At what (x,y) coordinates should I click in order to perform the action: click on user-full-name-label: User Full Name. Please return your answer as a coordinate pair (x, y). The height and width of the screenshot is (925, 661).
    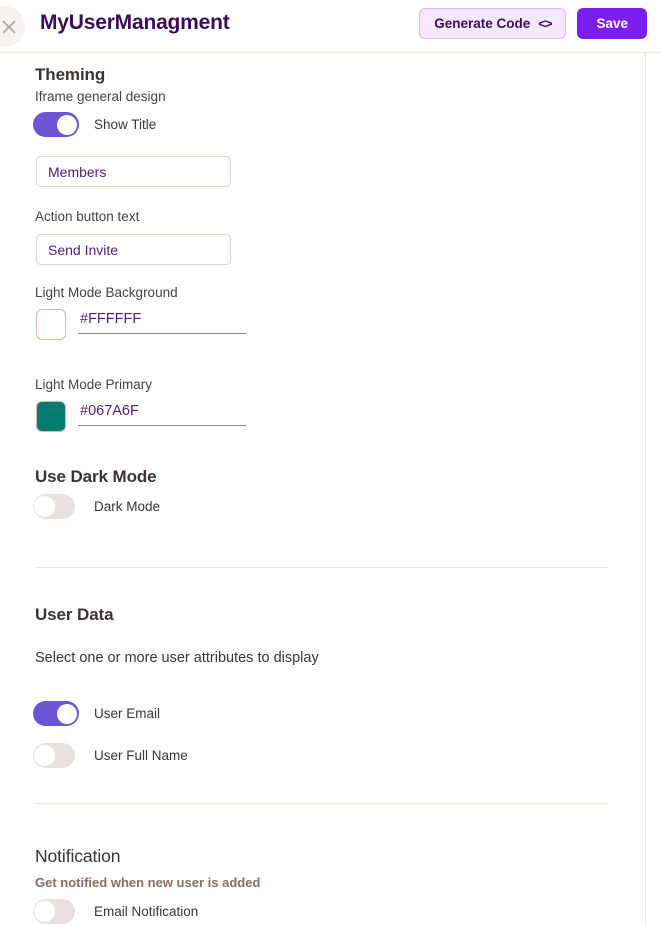
    Looking at the image, I should click on (141, 755).